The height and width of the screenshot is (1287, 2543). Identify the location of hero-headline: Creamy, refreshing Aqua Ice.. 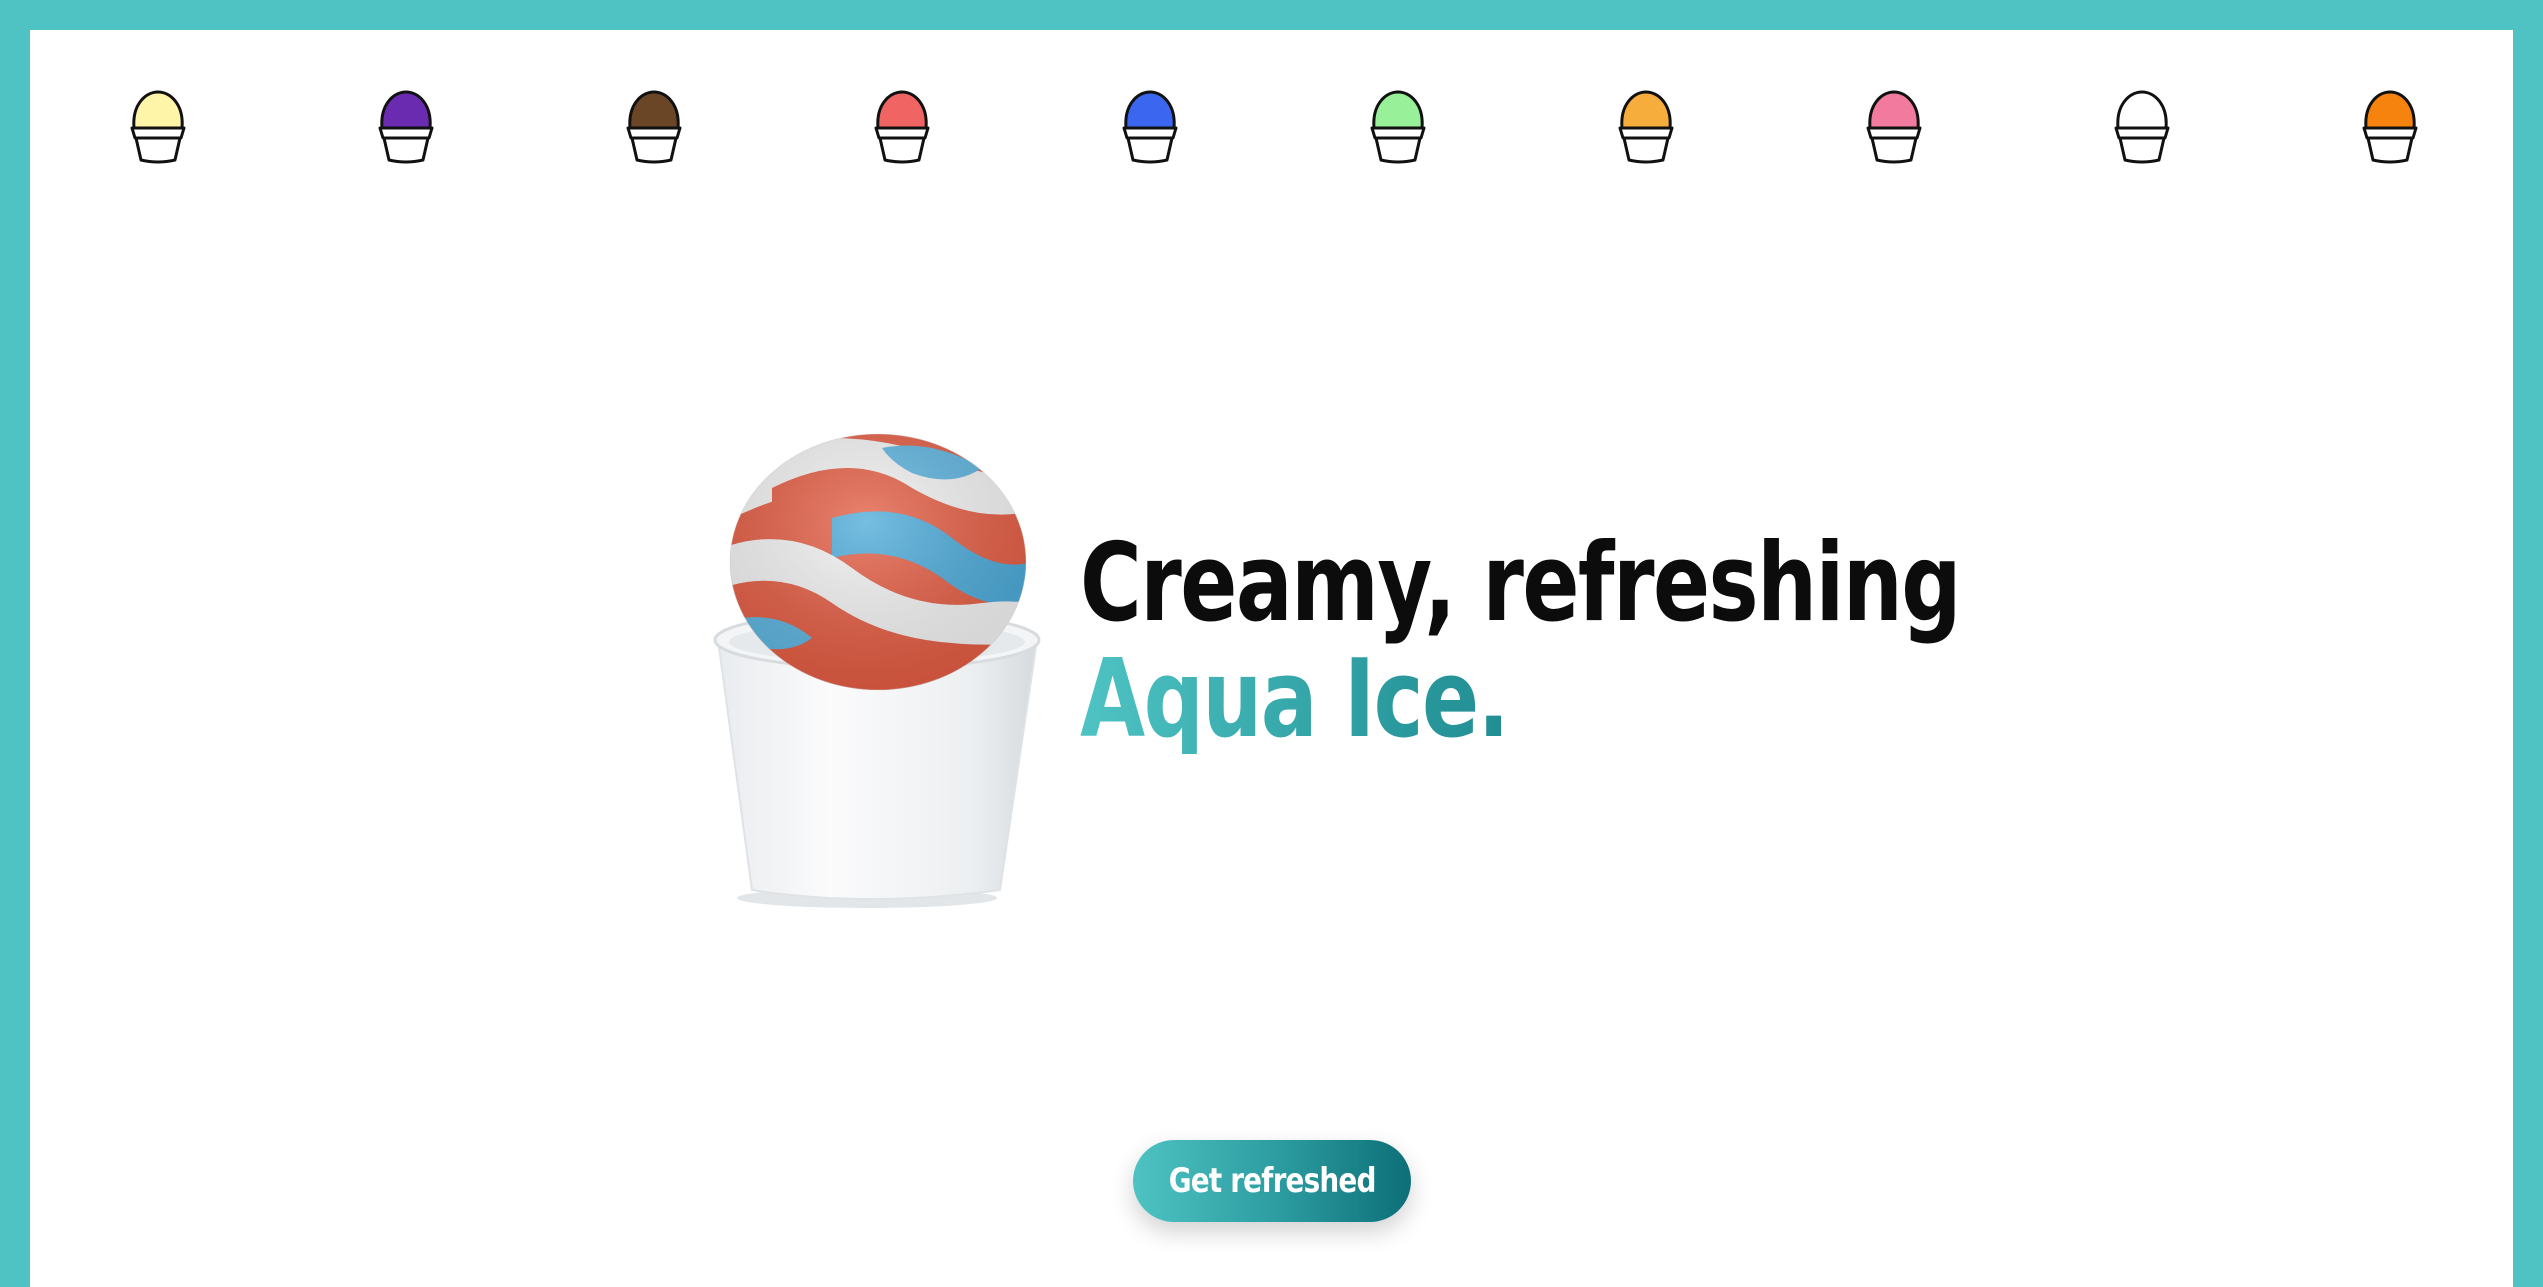
(1530, 642).